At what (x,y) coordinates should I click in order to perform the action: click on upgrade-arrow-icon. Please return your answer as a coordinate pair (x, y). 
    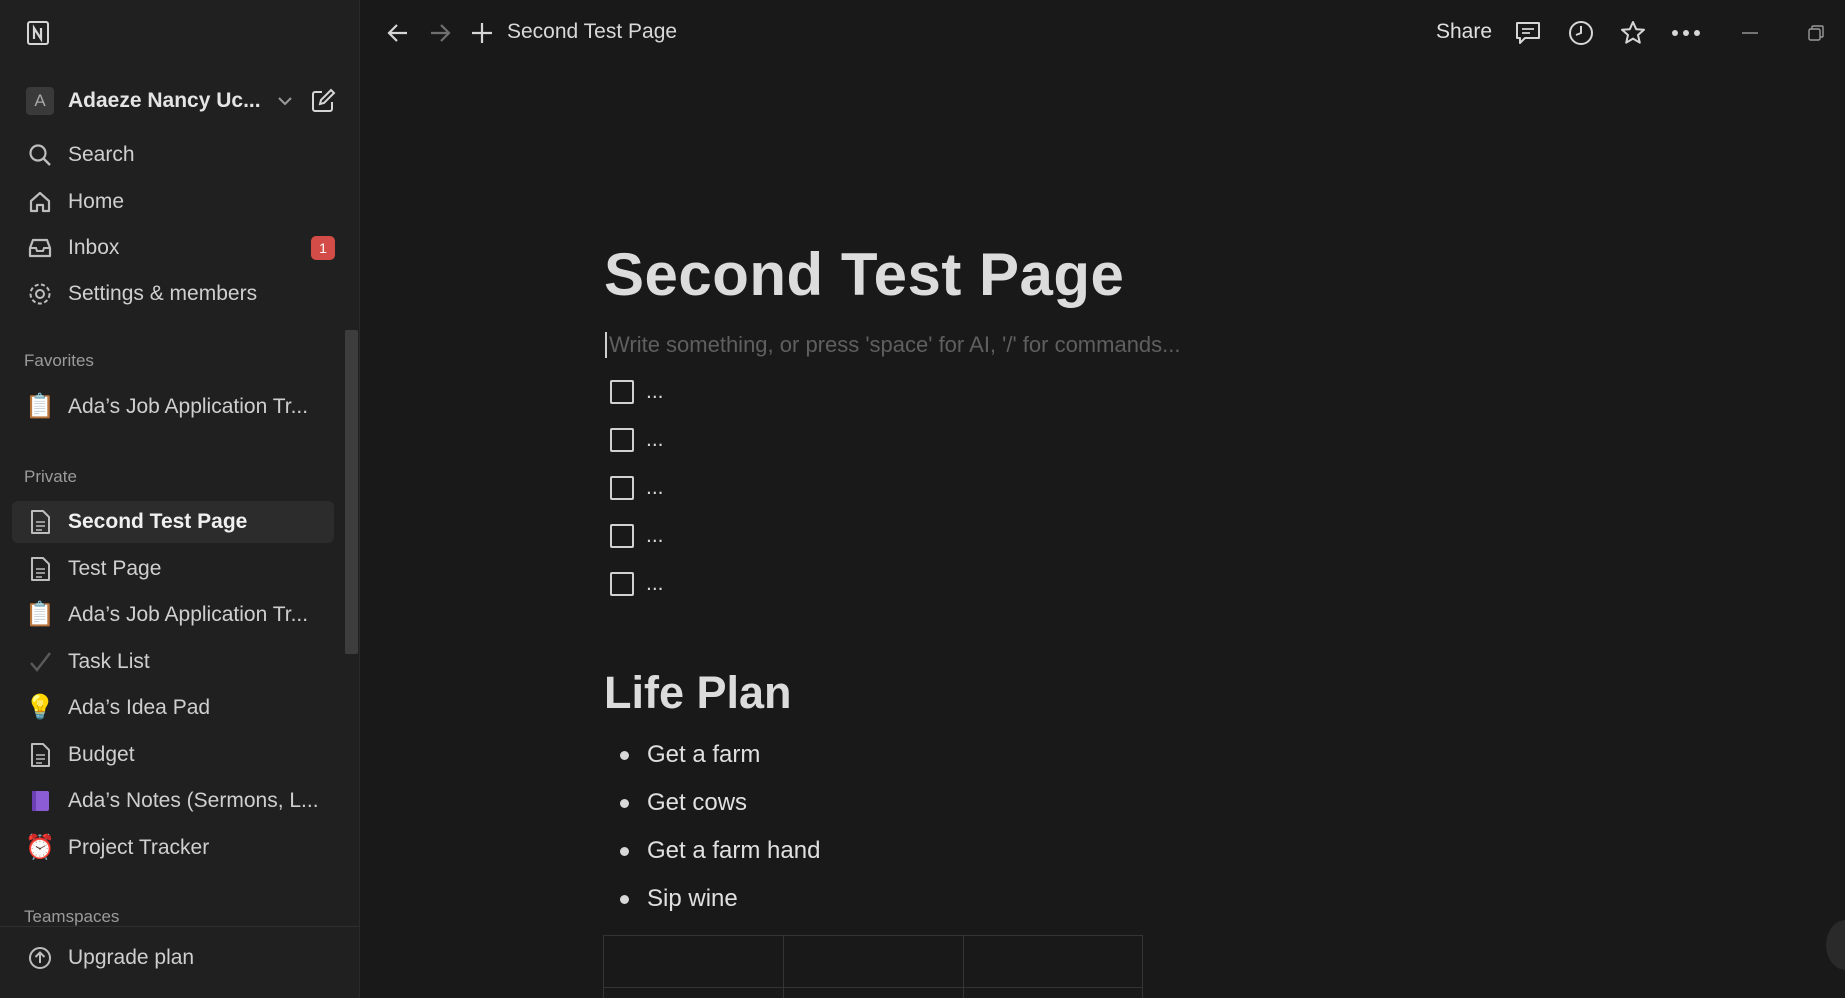
    Looking at the image, I should click on (40, 958).